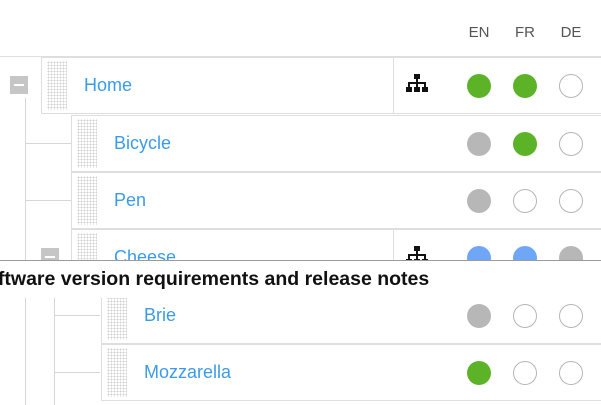 The width and height of the screenshot is (601, 405). Describe the element at coordinates (571, 32) in the screenshot. I see `language-column-de: DE` at that location.